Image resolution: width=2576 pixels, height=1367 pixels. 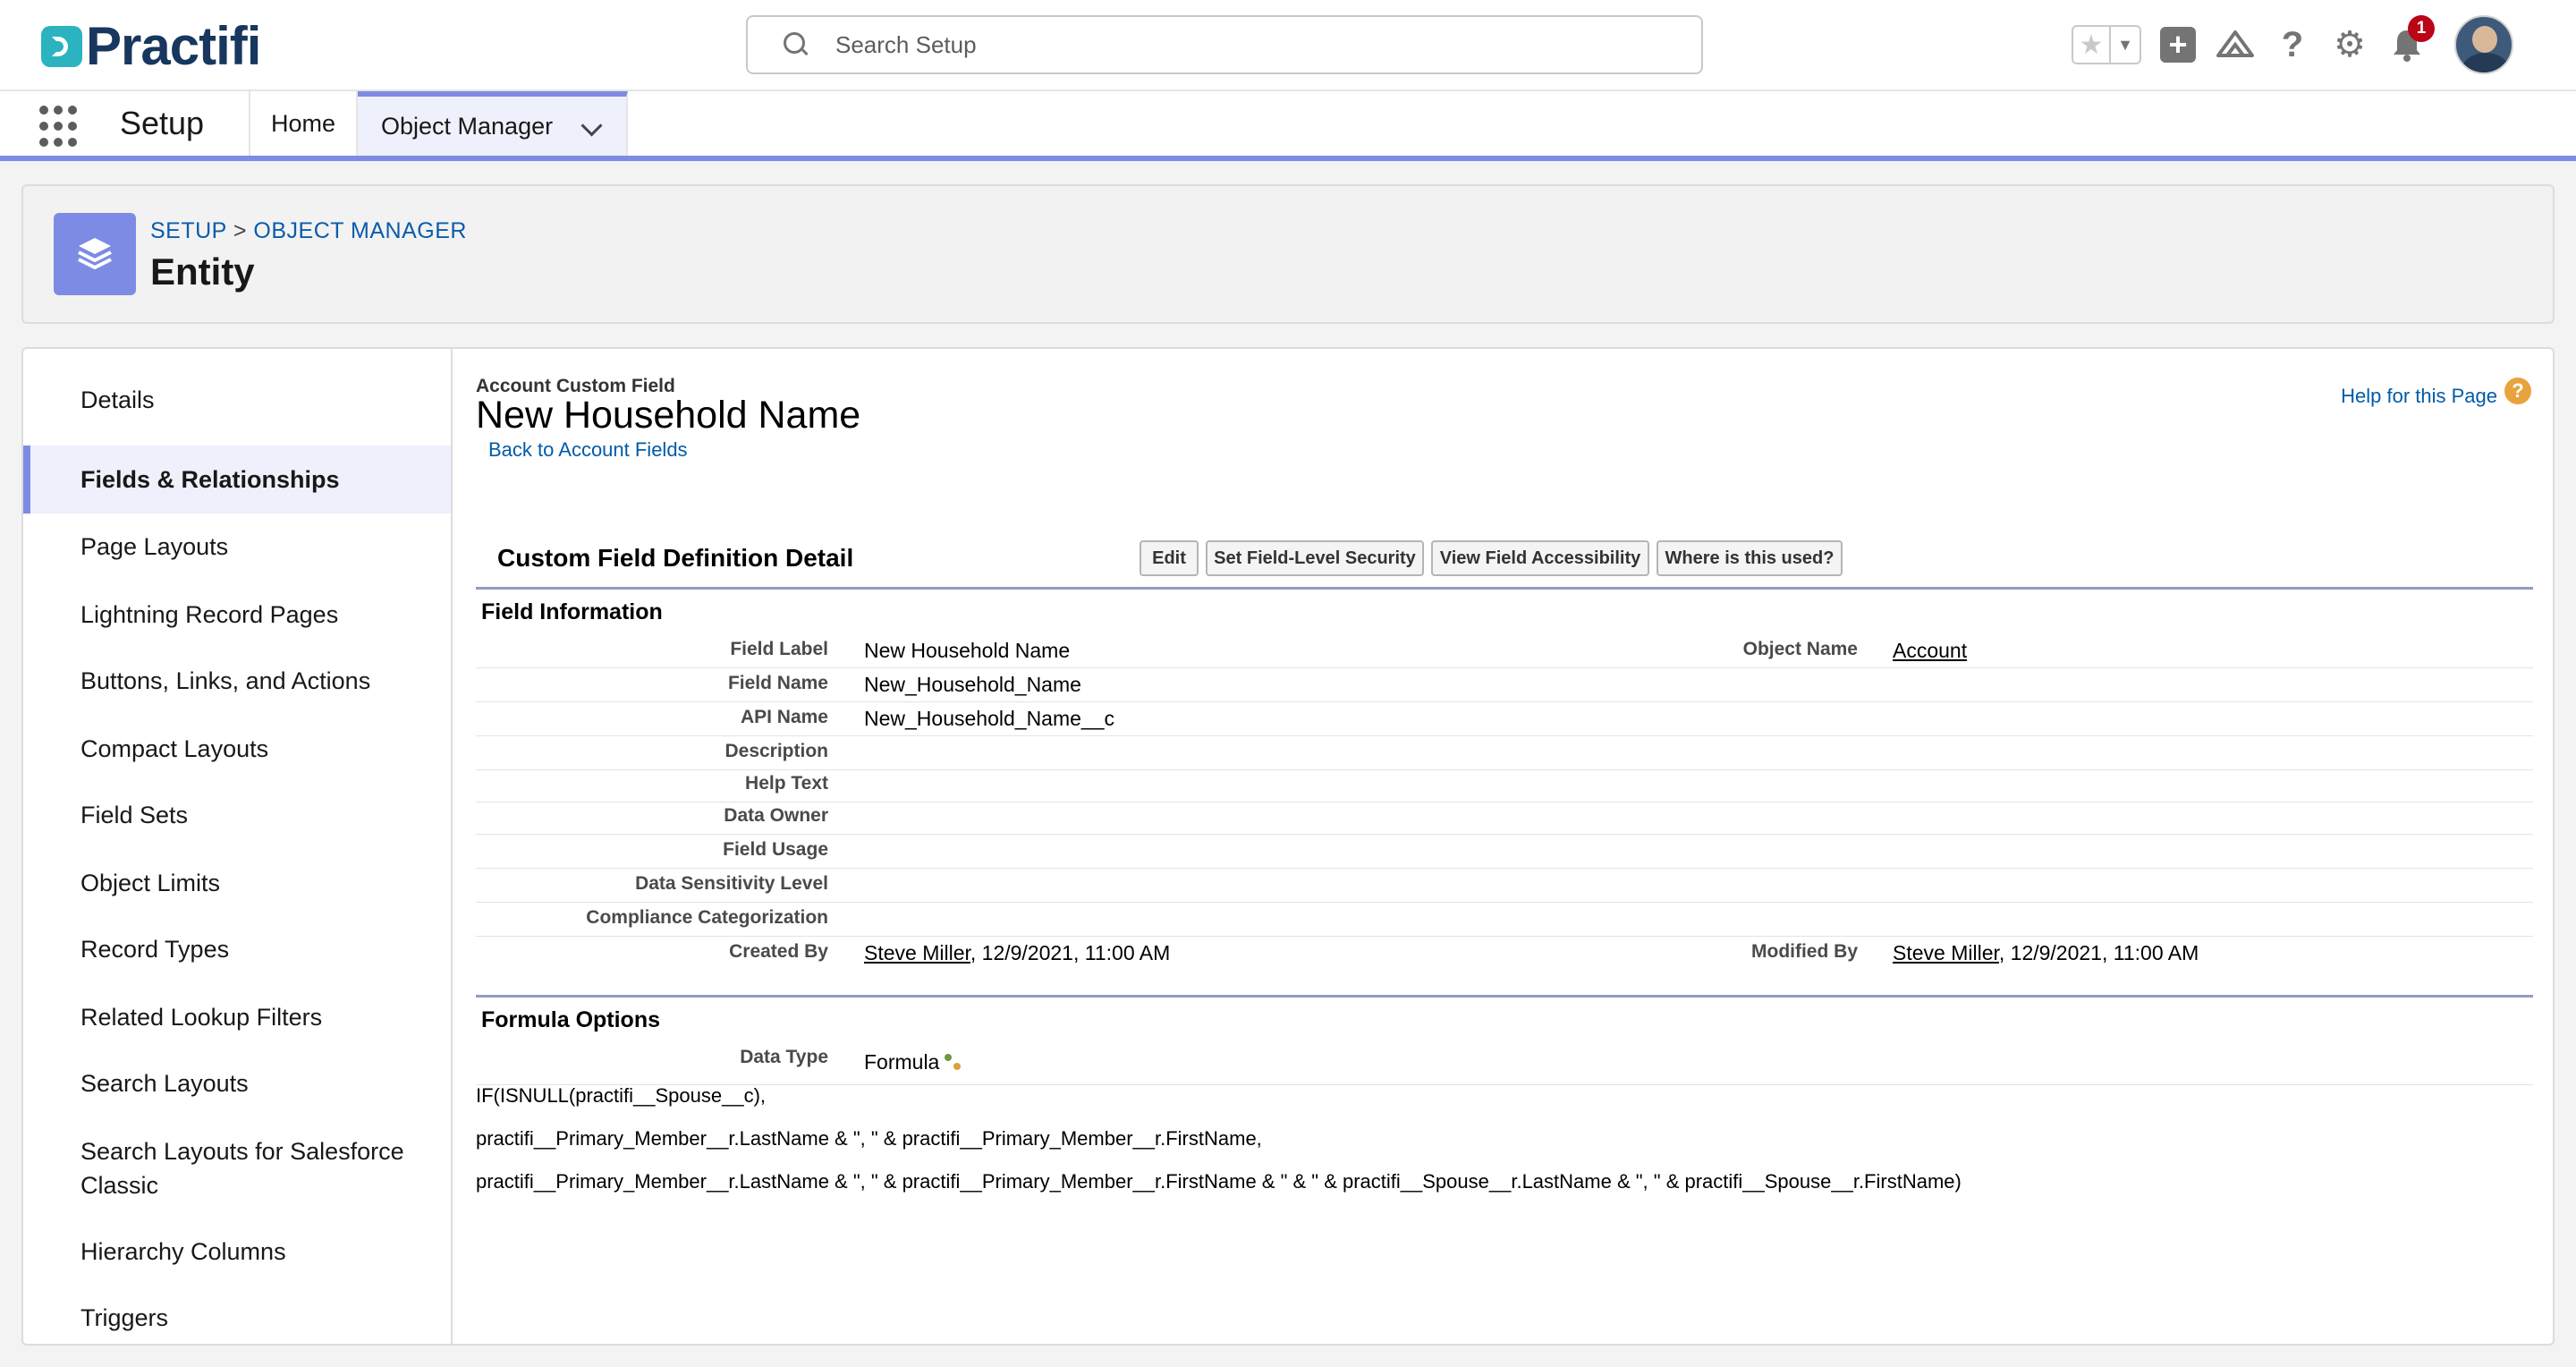 What do you see at coordinates (1504, 1063) in the screenshot?
I see `row-data-type: Data Type Formula` at bounding box center [1504, 1063].